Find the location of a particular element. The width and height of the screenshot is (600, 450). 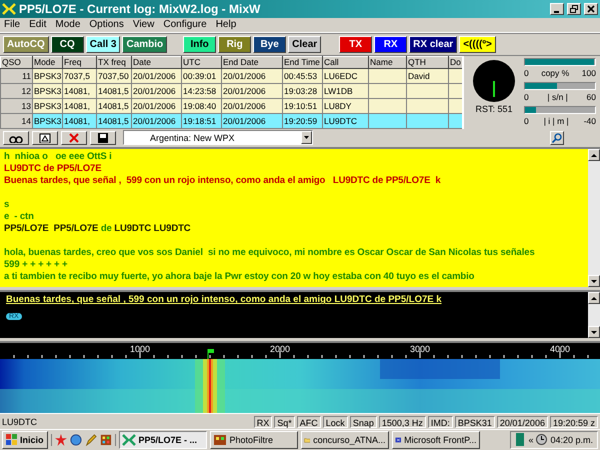

table-cell: LU9DTC is located at coordinates (341, 121).